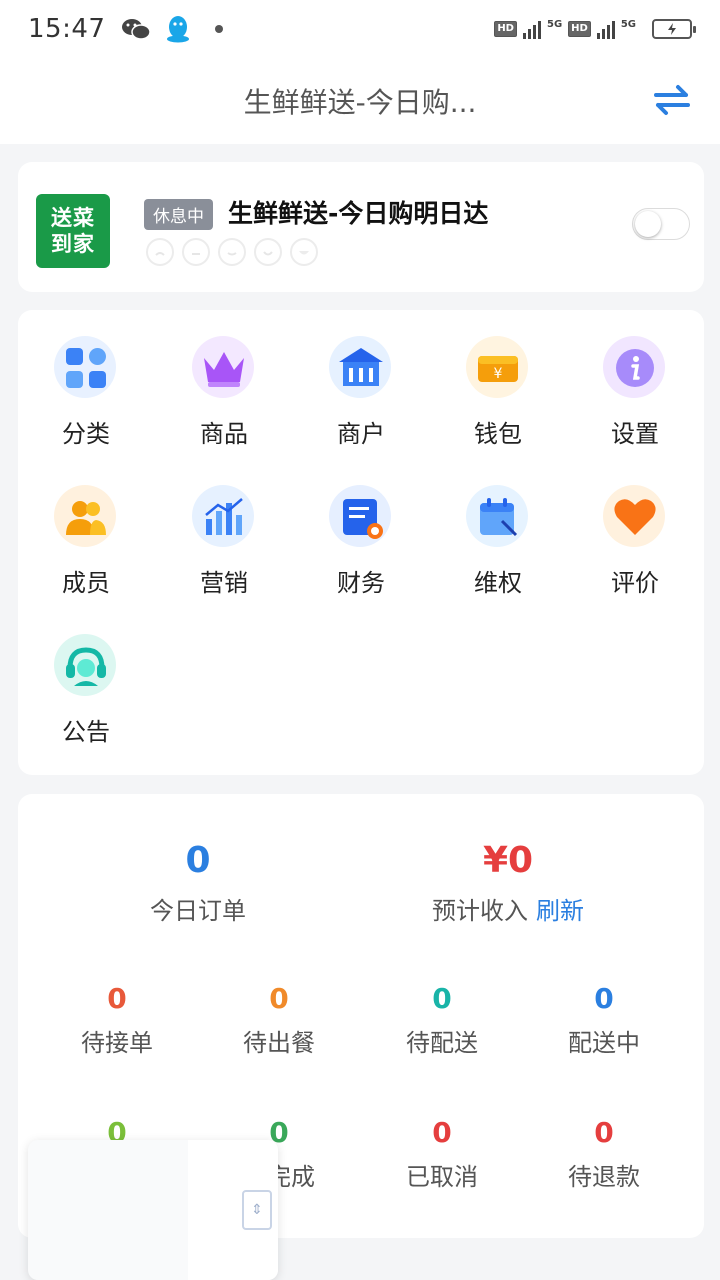 The height and width of the screenshot is (1280, 720). I want to click on notification-icons, so click(172, 29).